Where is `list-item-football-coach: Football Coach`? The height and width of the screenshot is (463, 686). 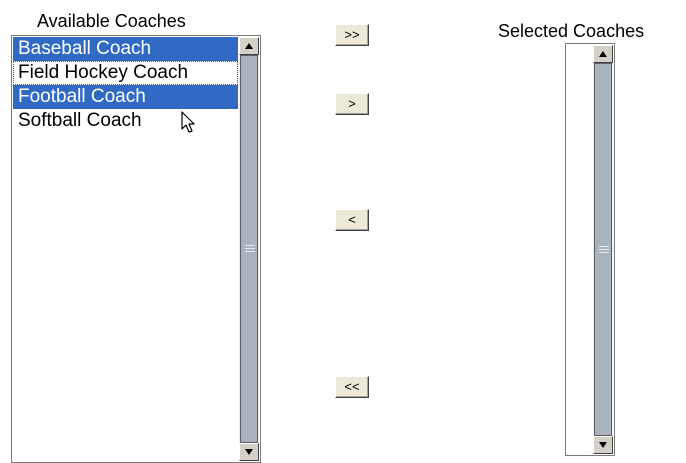
list-item-football-coach: Football Coach is located at coordinates (125, 97).